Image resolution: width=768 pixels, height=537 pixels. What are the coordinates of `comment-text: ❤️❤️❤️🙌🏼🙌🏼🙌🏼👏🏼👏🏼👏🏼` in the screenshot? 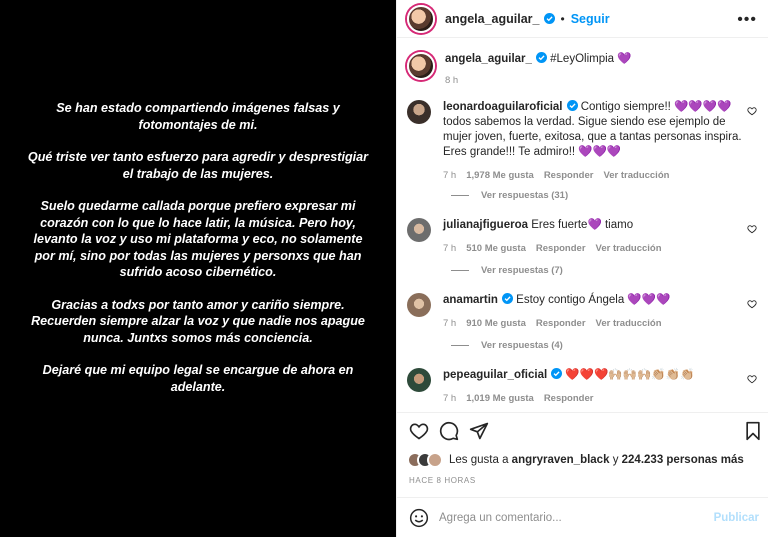 It's located at (630, 375).